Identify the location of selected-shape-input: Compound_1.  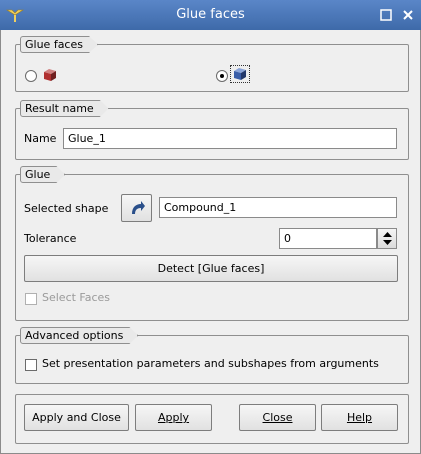
(278, 207).